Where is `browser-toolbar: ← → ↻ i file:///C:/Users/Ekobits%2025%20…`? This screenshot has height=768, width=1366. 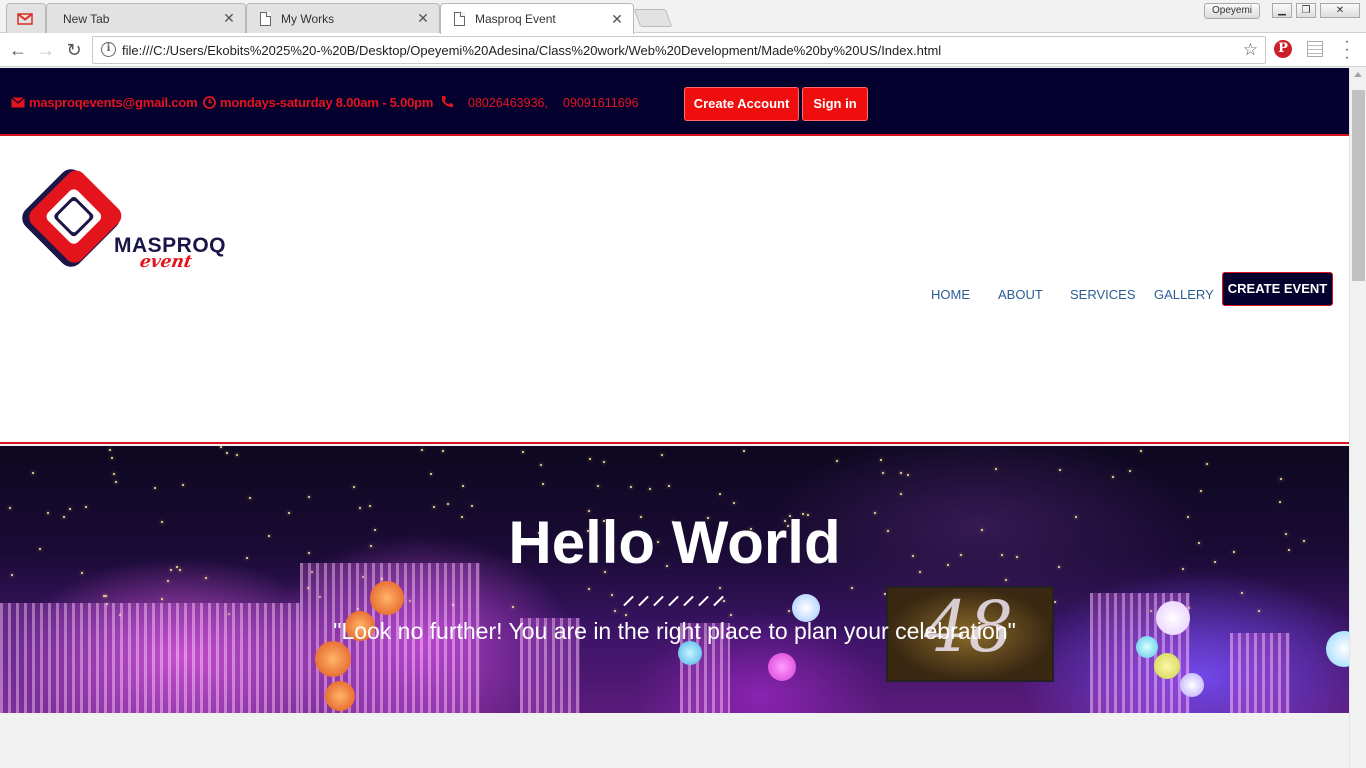 browser-toolbar: ← → ↻ i file:///C:/Users/Ekobits%2025%20… is located at coordinates (683, 50).